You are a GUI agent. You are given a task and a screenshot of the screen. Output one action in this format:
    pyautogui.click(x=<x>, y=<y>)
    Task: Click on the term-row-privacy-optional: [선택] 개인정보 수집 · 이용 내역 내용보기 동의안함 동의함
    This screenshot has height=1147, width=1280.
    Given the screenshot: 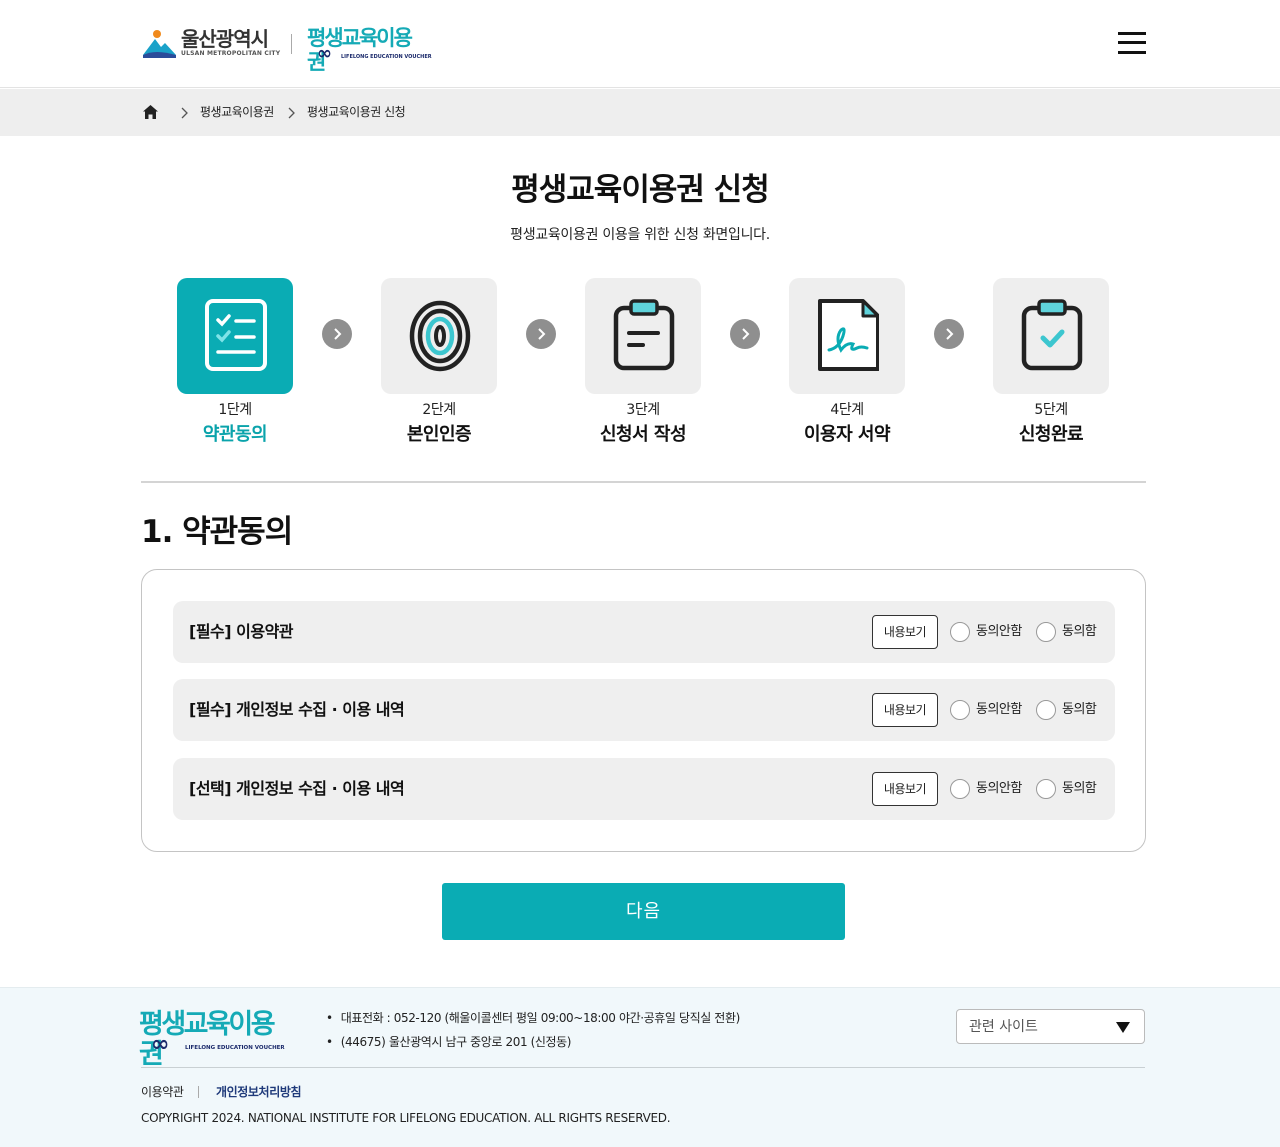 What is the action you would take?
    pyautogui.click(x=644, y=789)
    